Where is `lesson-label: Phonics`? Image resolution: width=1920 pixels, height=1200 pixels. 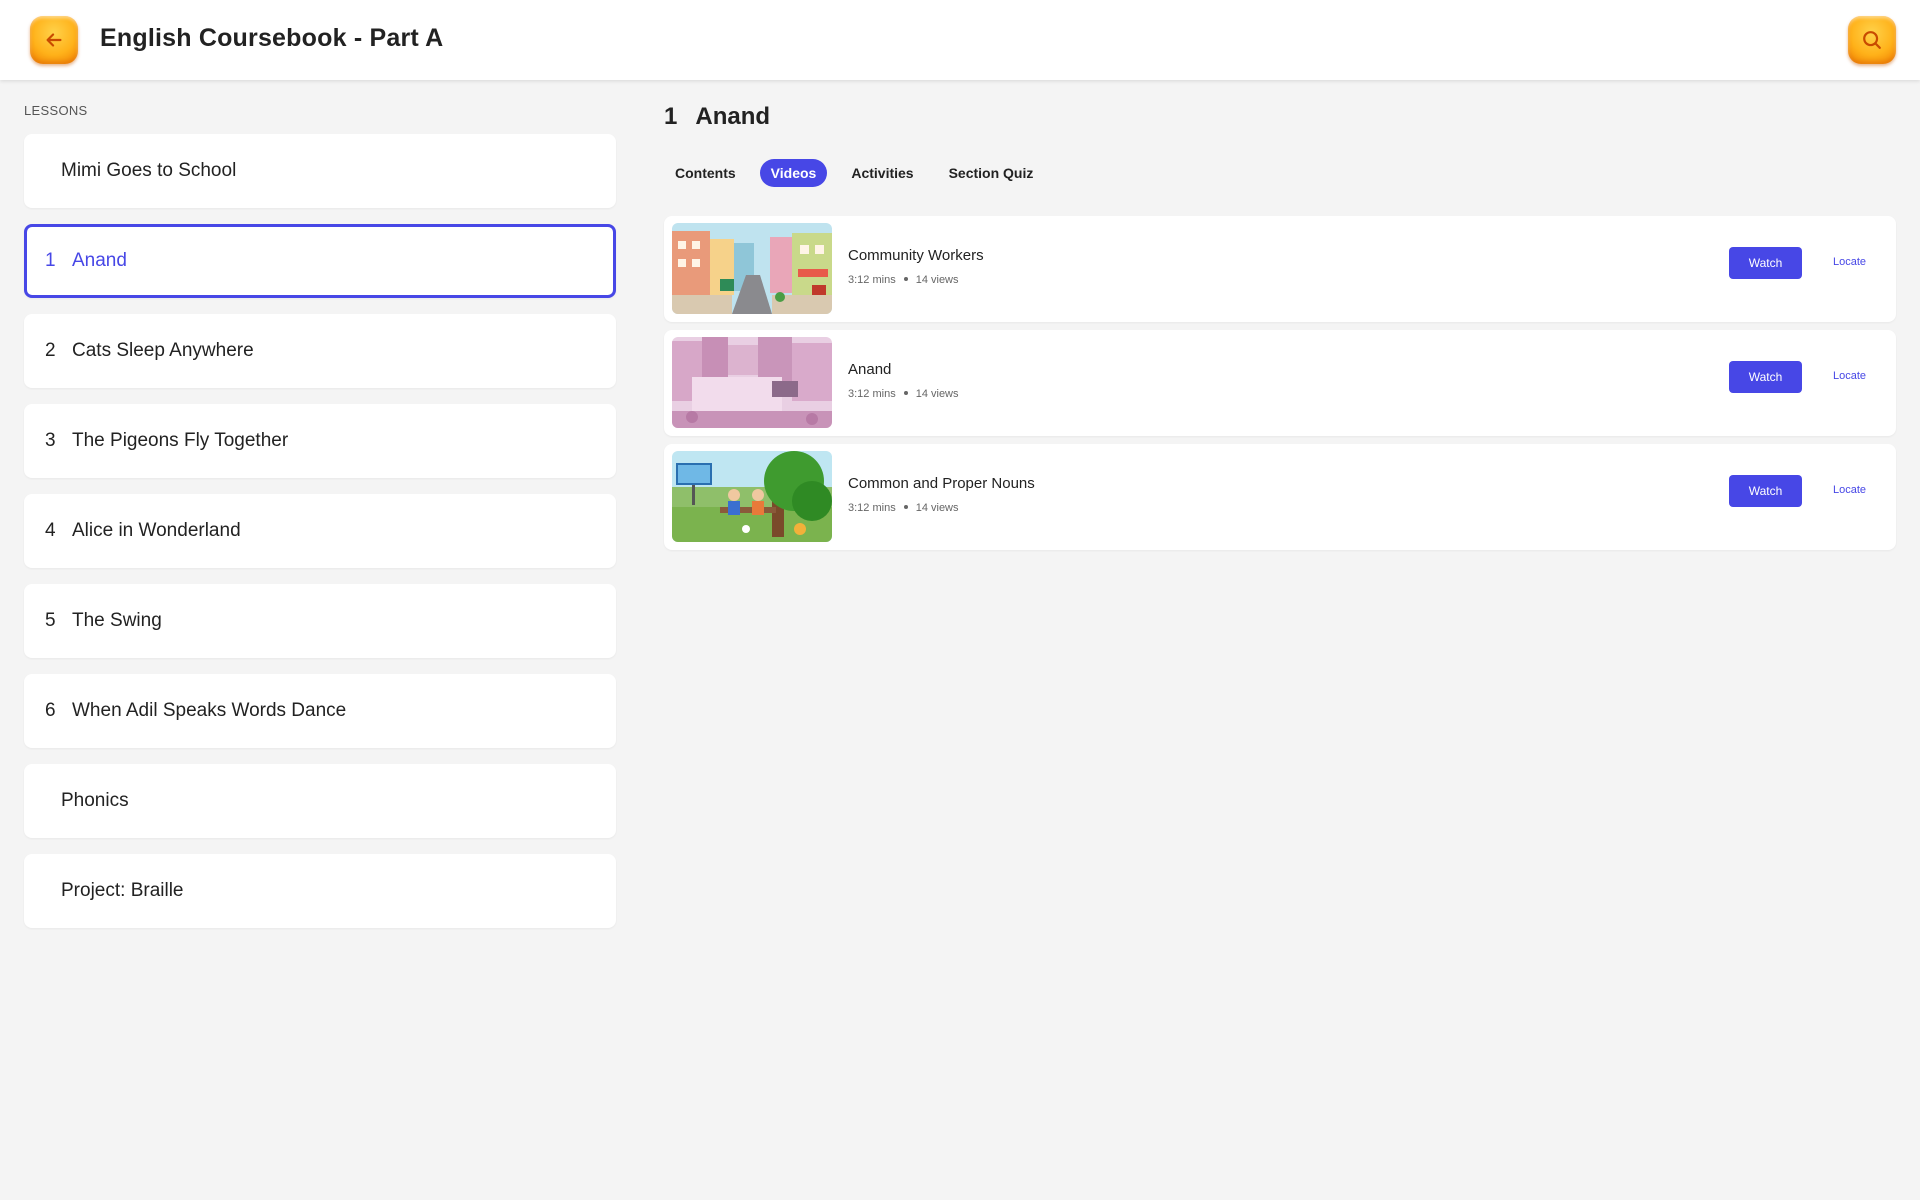
lesson-label: Phonics is located at coordinates (95, 800).